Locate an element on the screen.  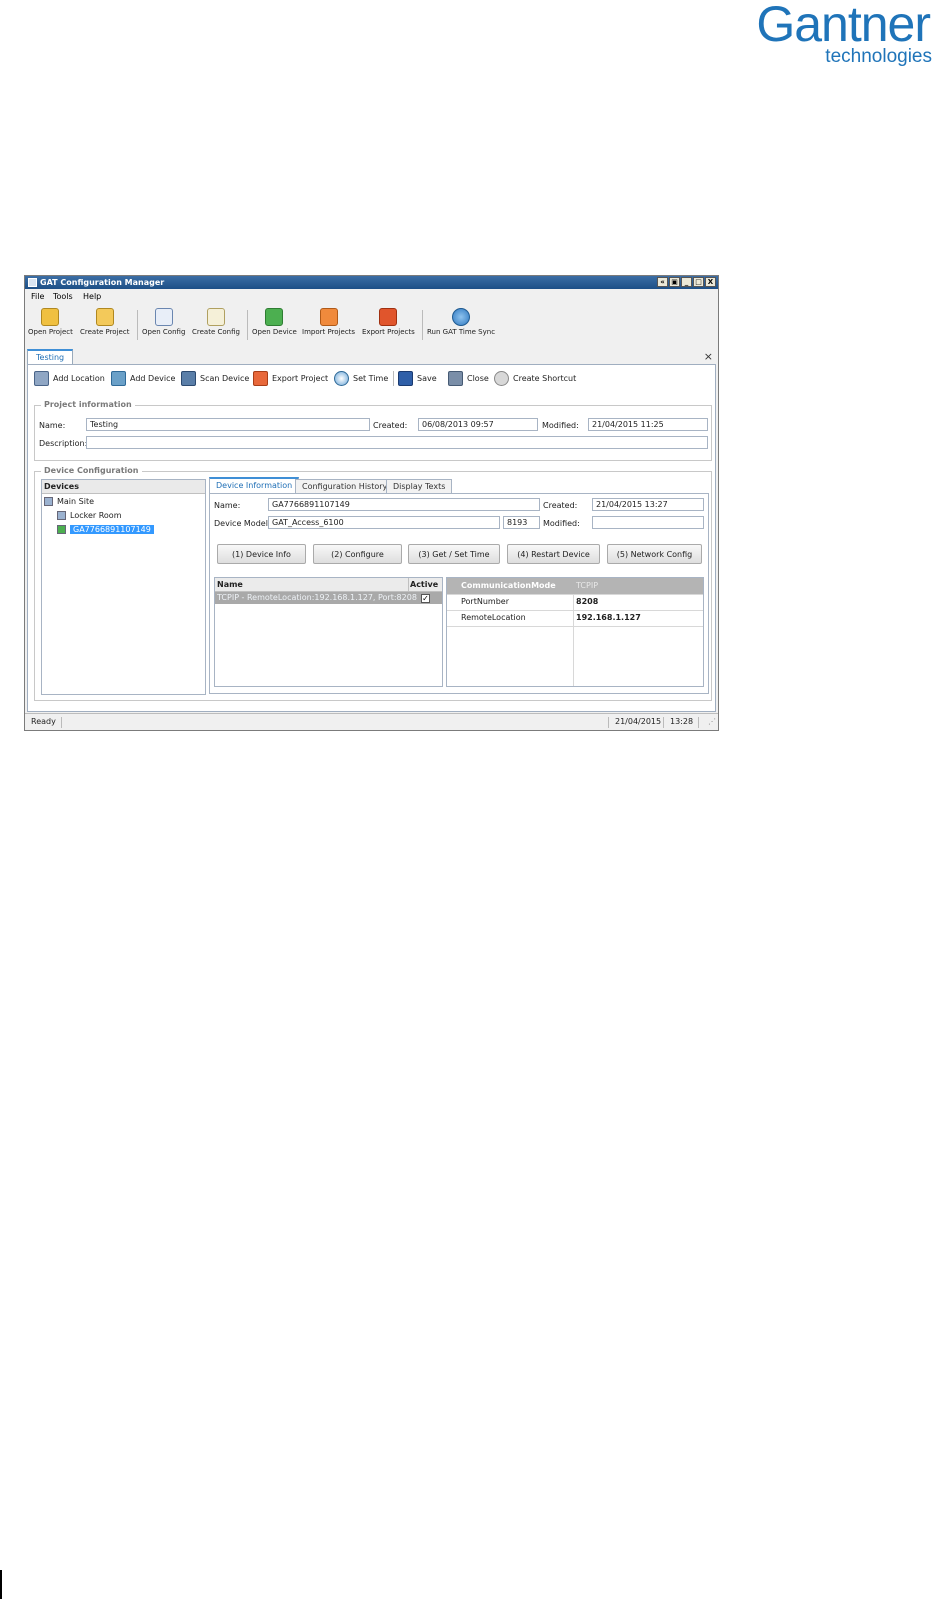
open-project-button: Open Project is located at coordinates (50, 322).